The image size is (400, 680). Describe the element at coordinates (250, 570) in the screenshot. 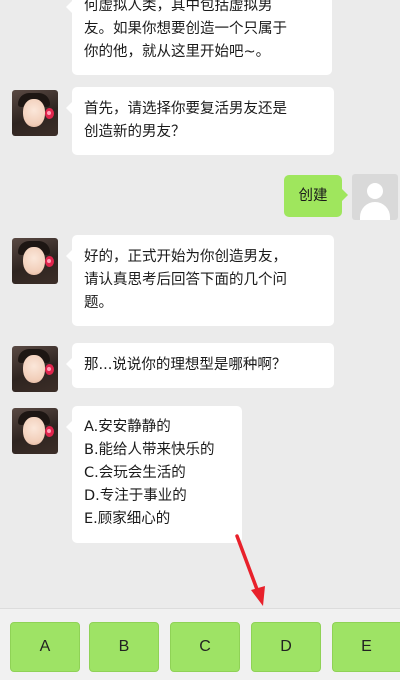

I see `red-arrow-down-icon` at that location.